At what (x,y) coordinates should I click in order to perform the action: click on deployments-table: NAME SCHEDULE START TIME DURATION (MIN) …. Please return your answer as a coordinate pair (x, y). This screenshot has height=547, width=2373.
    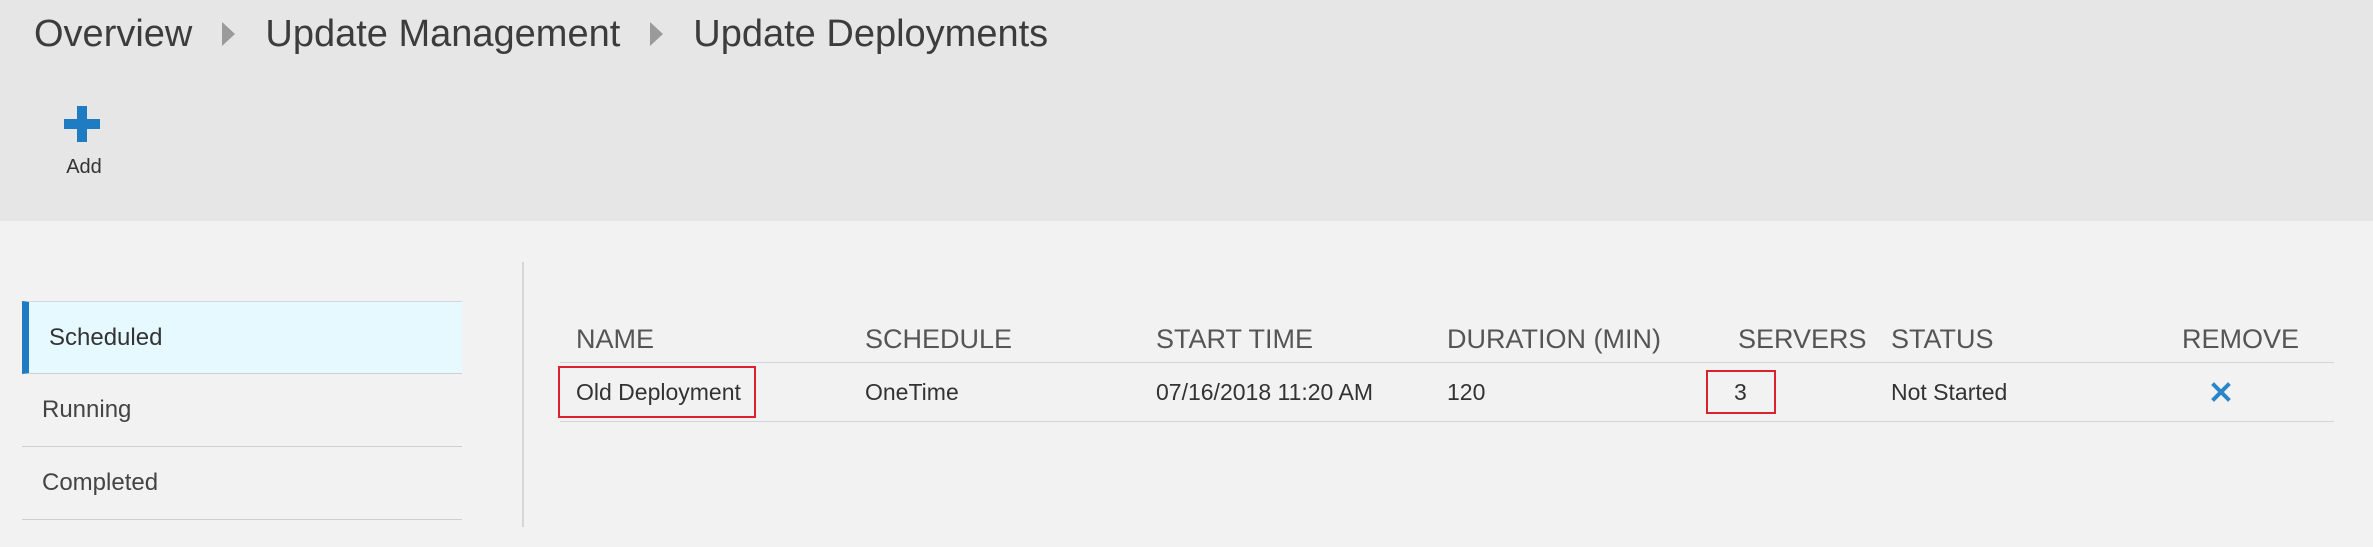
    Looking at the image, I should click on (1446, 370).